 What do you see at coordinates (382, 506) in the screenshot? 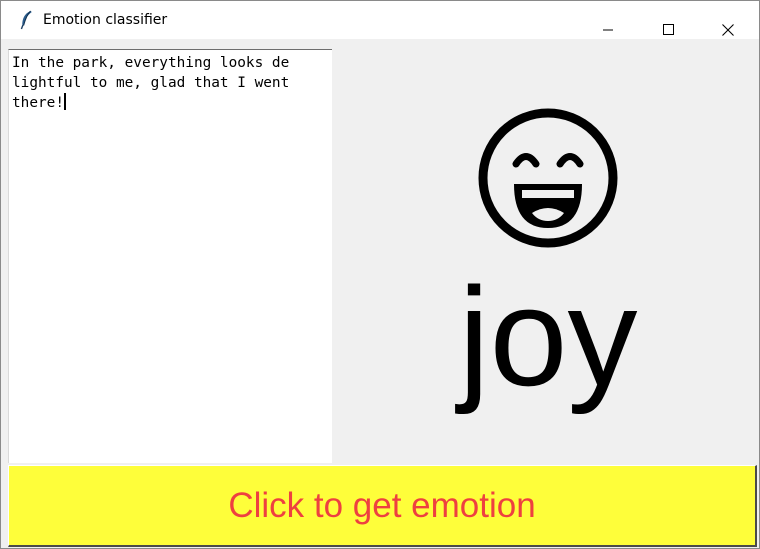
I see `get-emotion-button: Click to get emotion` at bounding box center [382, 506].